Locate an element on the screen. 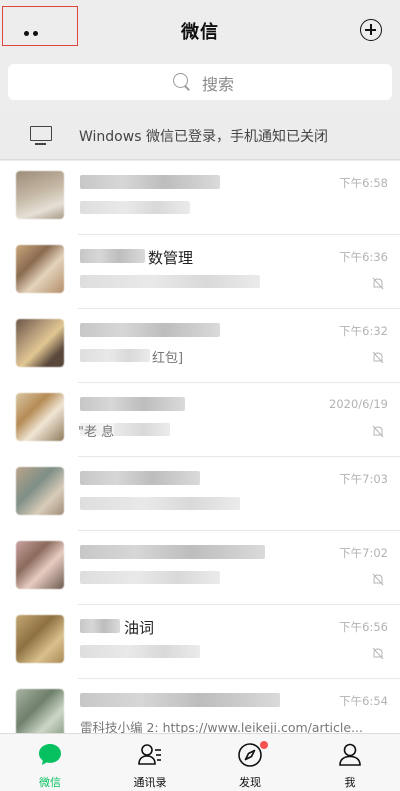 Image resolution: width=400 pixels, height=791 pixels. search-placeholder: 搜索 is located at coordinates (218, 84).